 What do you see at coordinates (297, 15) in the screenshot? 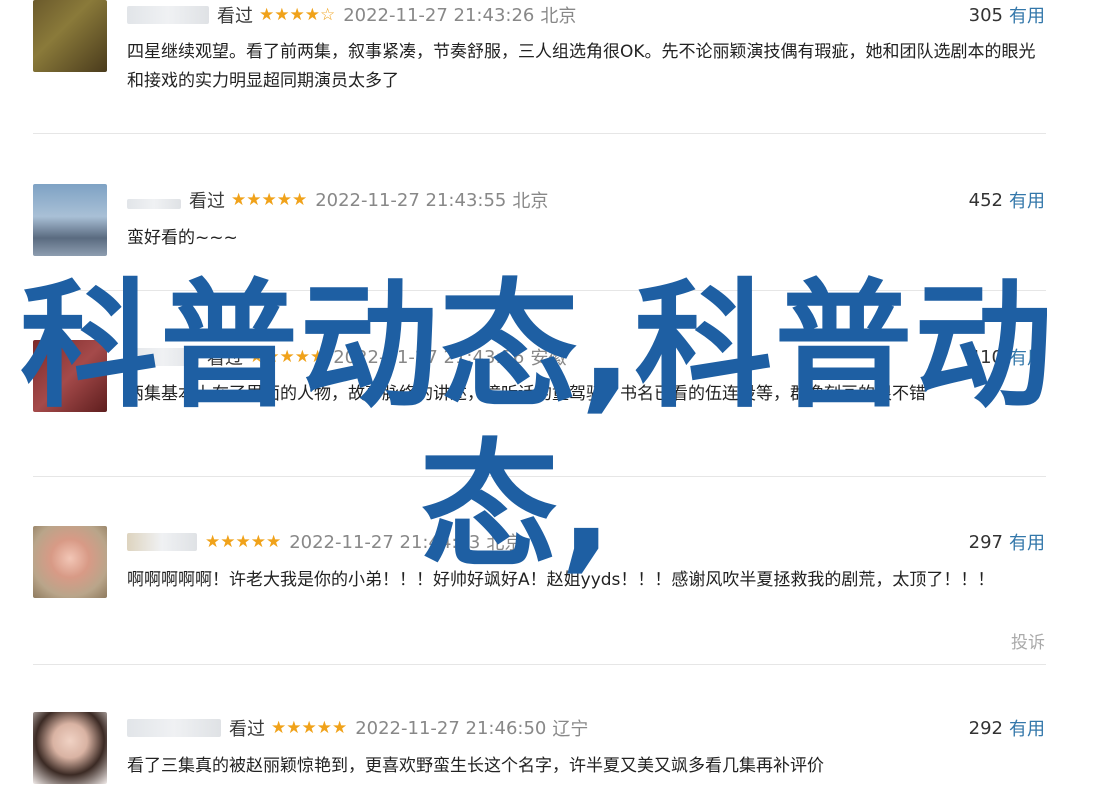
I see `rating-stars: ★★★★☆` at bounding box center [297, 15].